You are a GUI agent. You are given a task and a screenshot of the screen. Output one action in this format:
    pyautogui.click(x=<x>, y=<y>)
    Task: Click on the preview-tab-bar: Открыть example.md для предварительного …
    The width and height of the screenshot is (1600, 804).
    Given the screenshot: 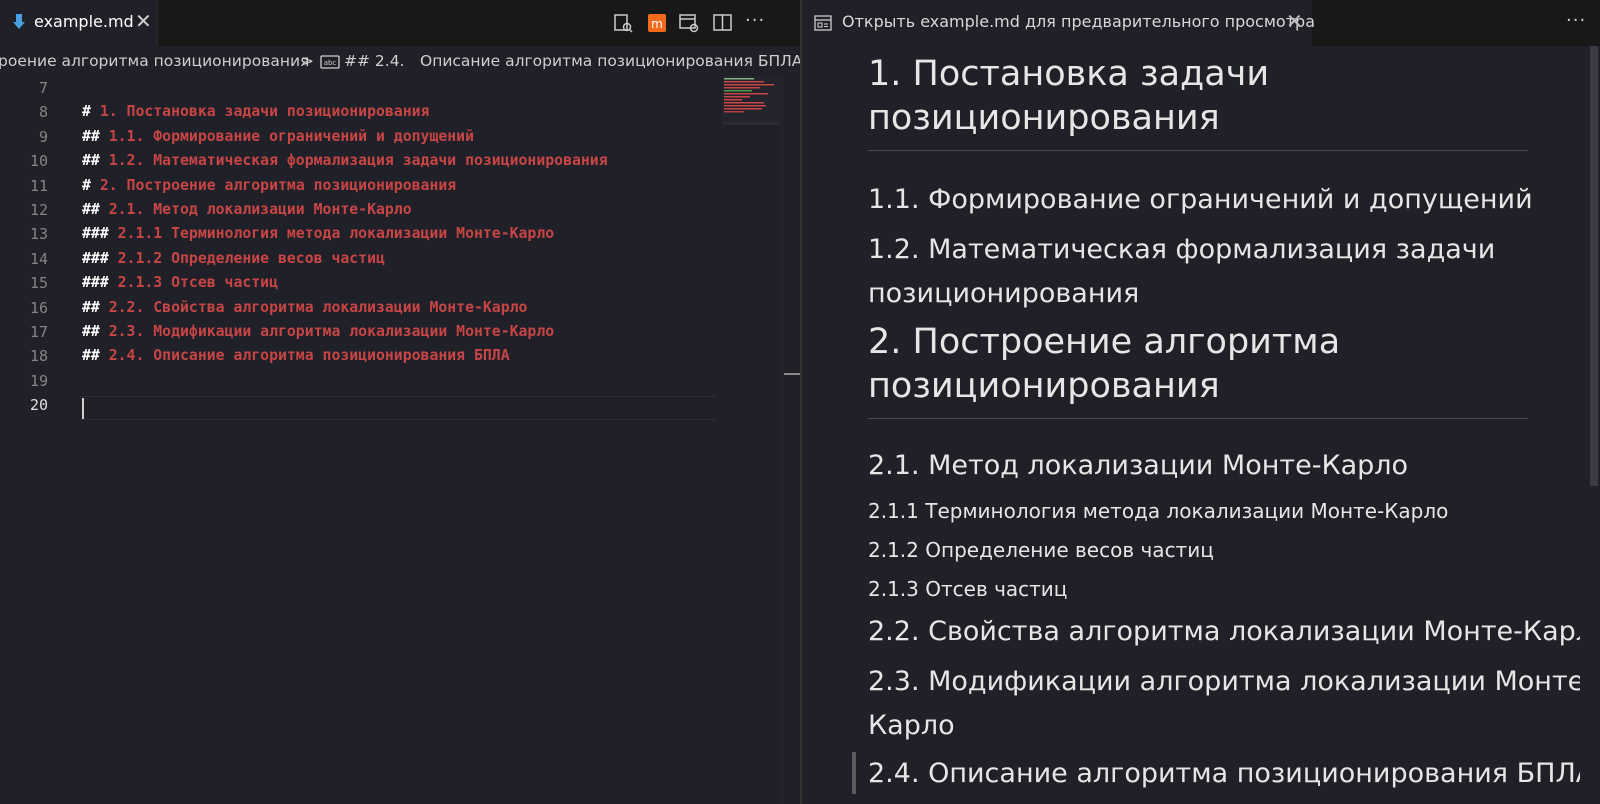 What is the action you would take?
    pyautogui.click(x=1201, y=23)
    